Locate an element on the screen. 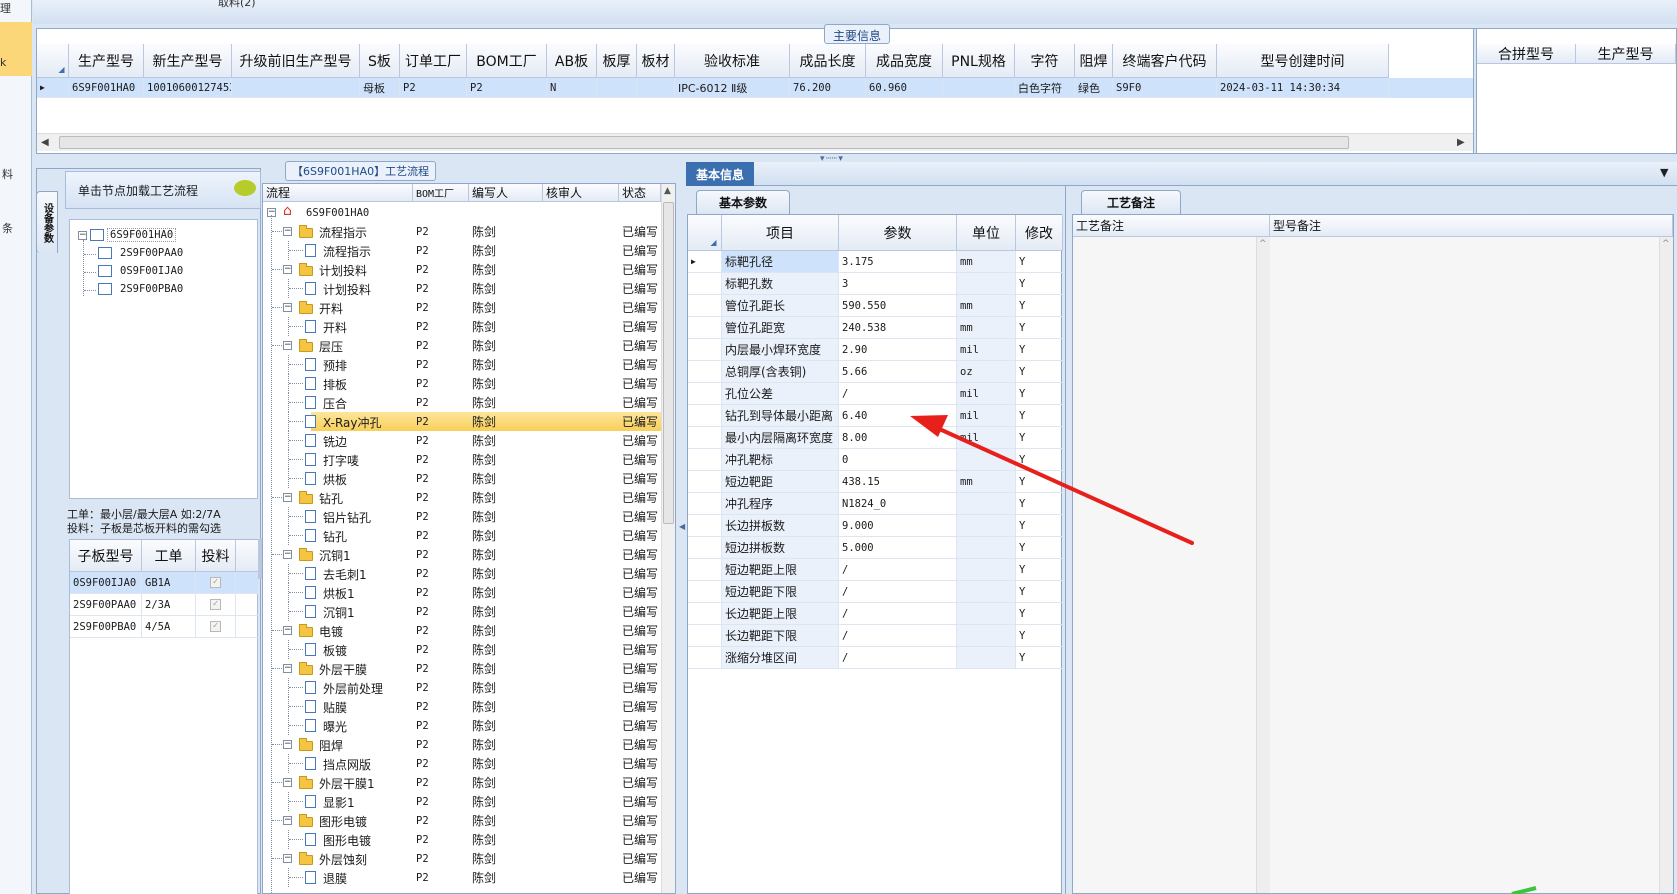 The width and height of the screenshot is (1677, 894). main-column-header: AB板 is located at coordinates (572, 61).